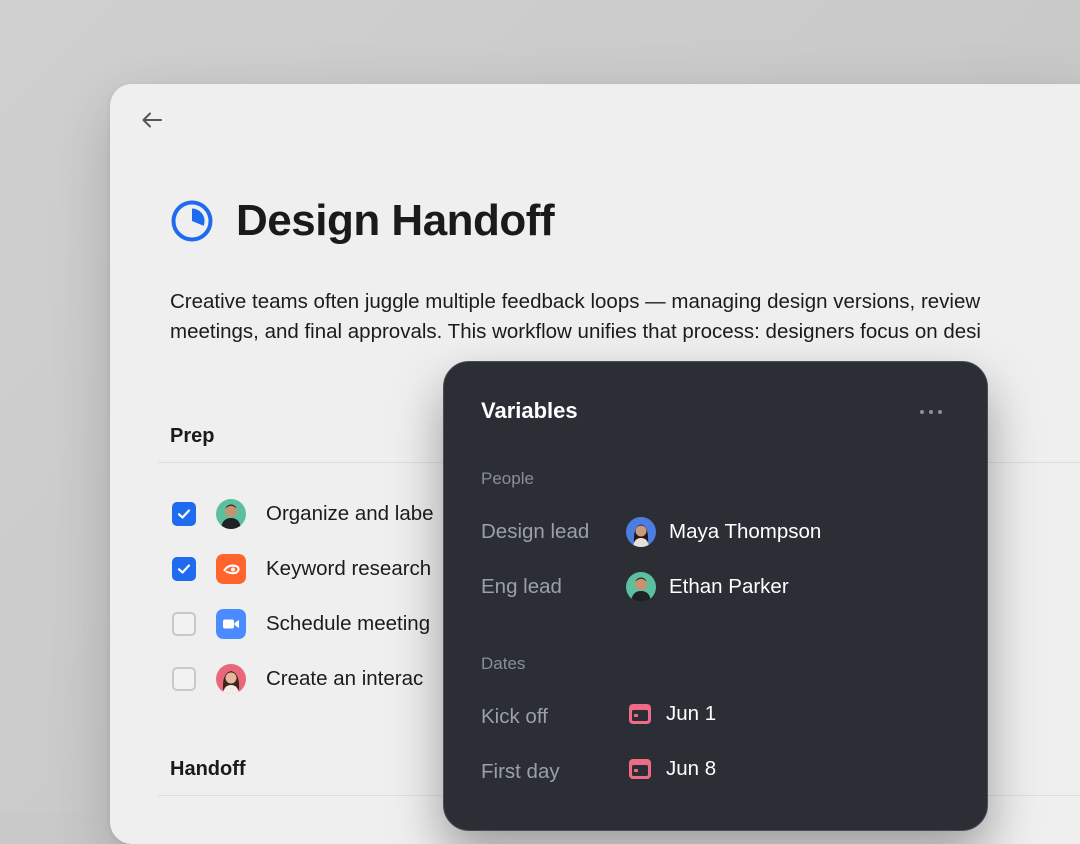 Image resolution: width=1080 pixels, height=844 pixels. I want to click on variable-value-person: Ethan Parker, so click(707, 587).